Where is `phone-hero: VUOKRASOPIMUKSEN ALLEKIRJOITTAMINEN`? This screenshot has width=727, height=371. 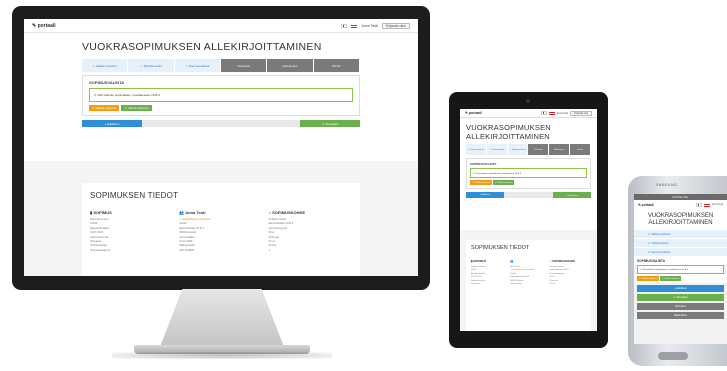
phone-hero: VUOKRASOPIMUKSEN ALLEKIRJOITTAMINEN is located at coordinates (680, 219).